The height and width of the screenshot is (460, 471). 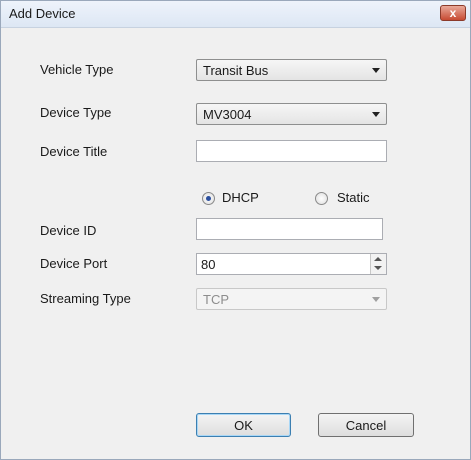 I want to click on device-id-input, so click(x=289, y=229).